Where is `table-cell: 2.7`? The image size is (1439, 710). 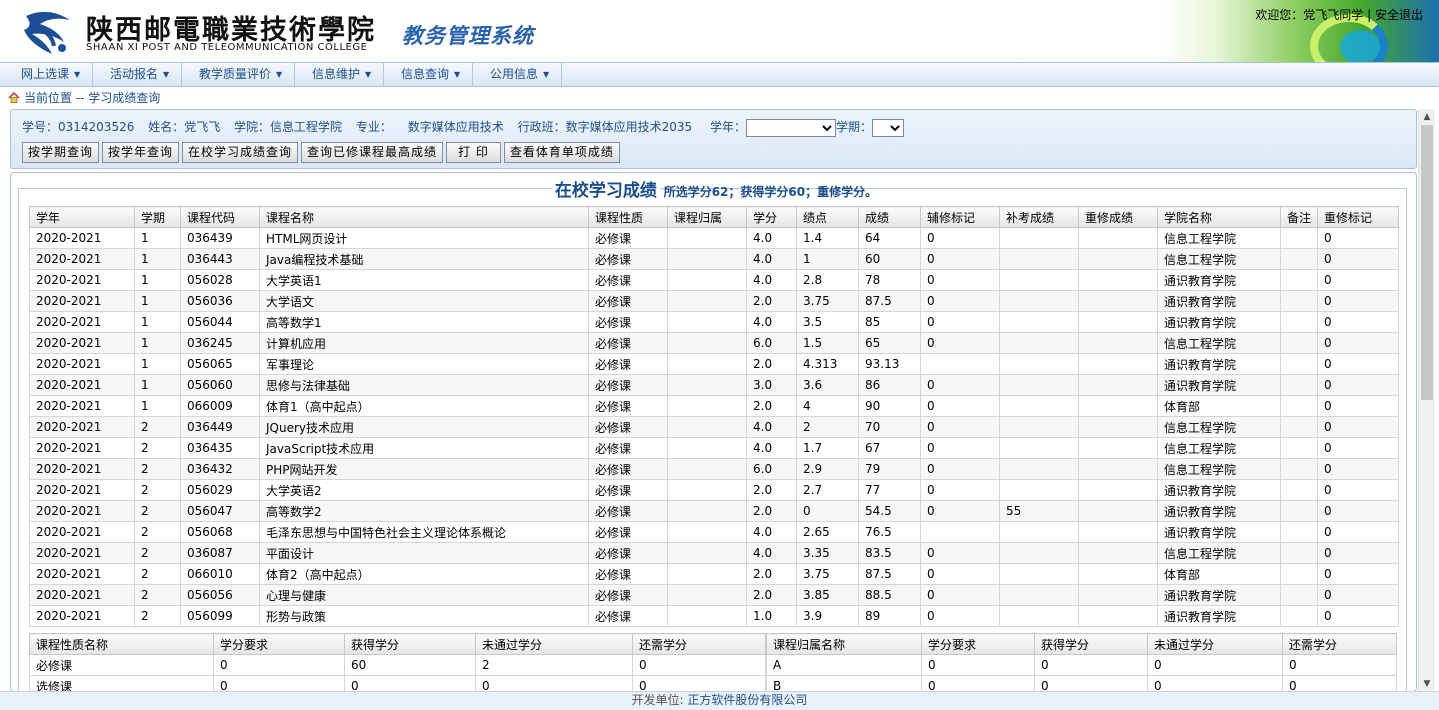
table-cell: 2.7 is located at coordinates (827, 490).